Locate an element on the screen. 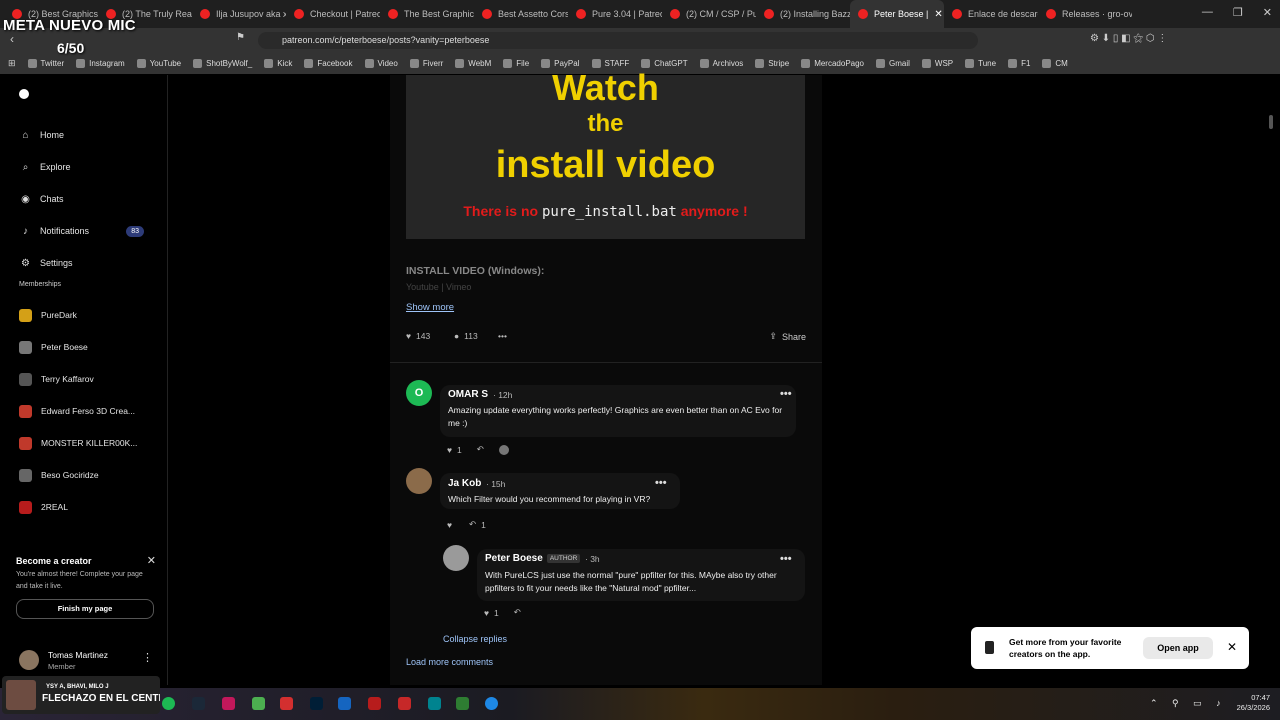  membership-item: Terry Kaffarov is located at coordinates (84, 379).